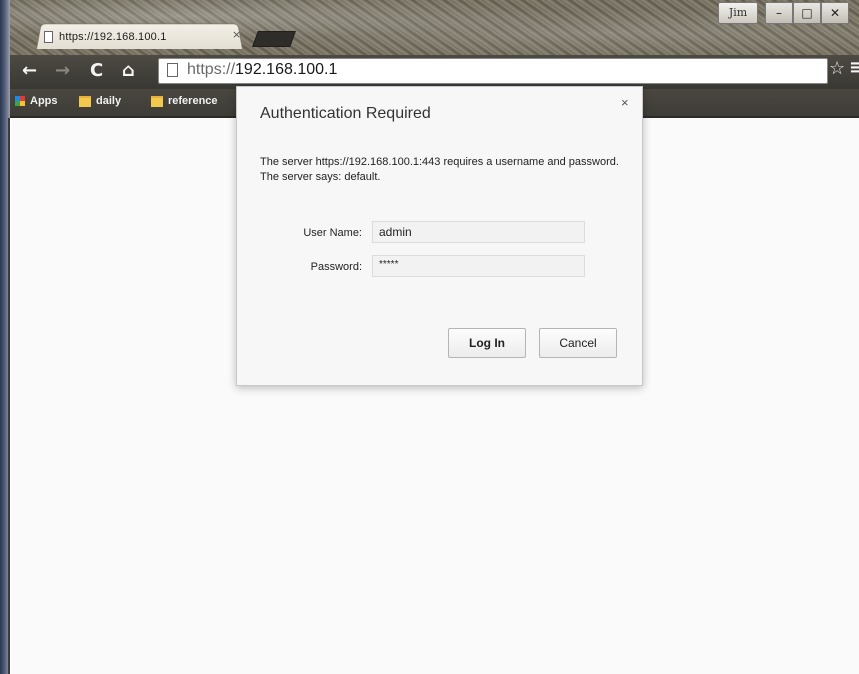  Describe the element at coordinates (807, 13) in the screenshot. I see `maximize-button: □` at that location.